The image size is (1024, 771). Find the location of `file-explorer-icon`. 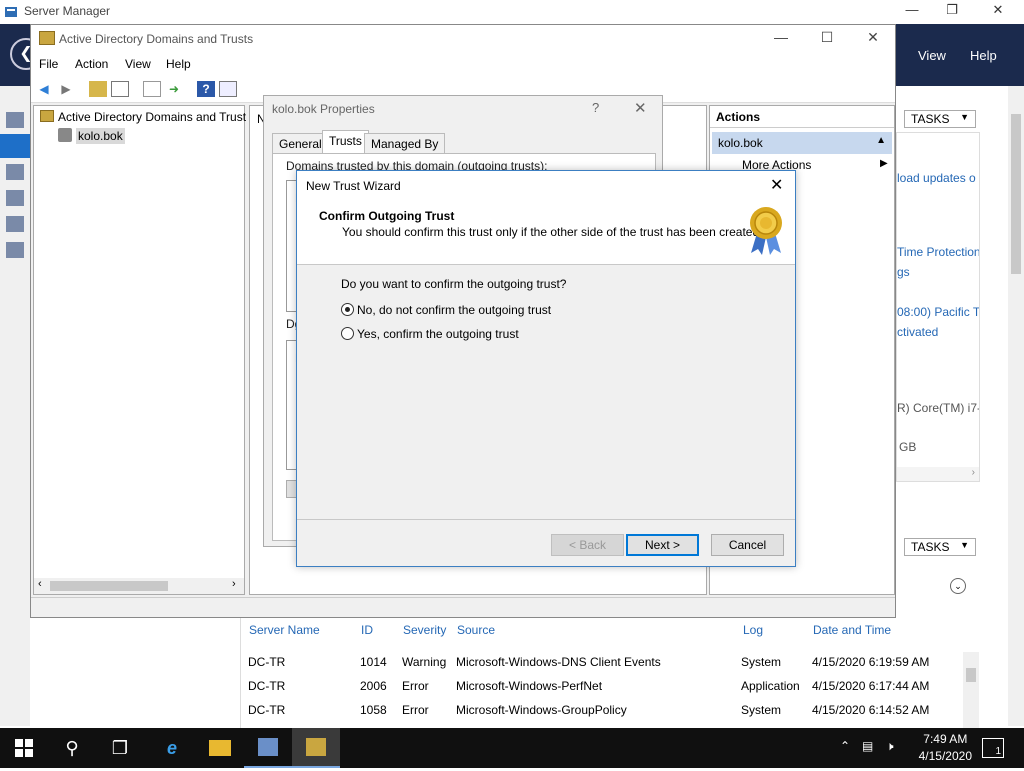

file-explorer-icon is located at coordinates (220, 748).